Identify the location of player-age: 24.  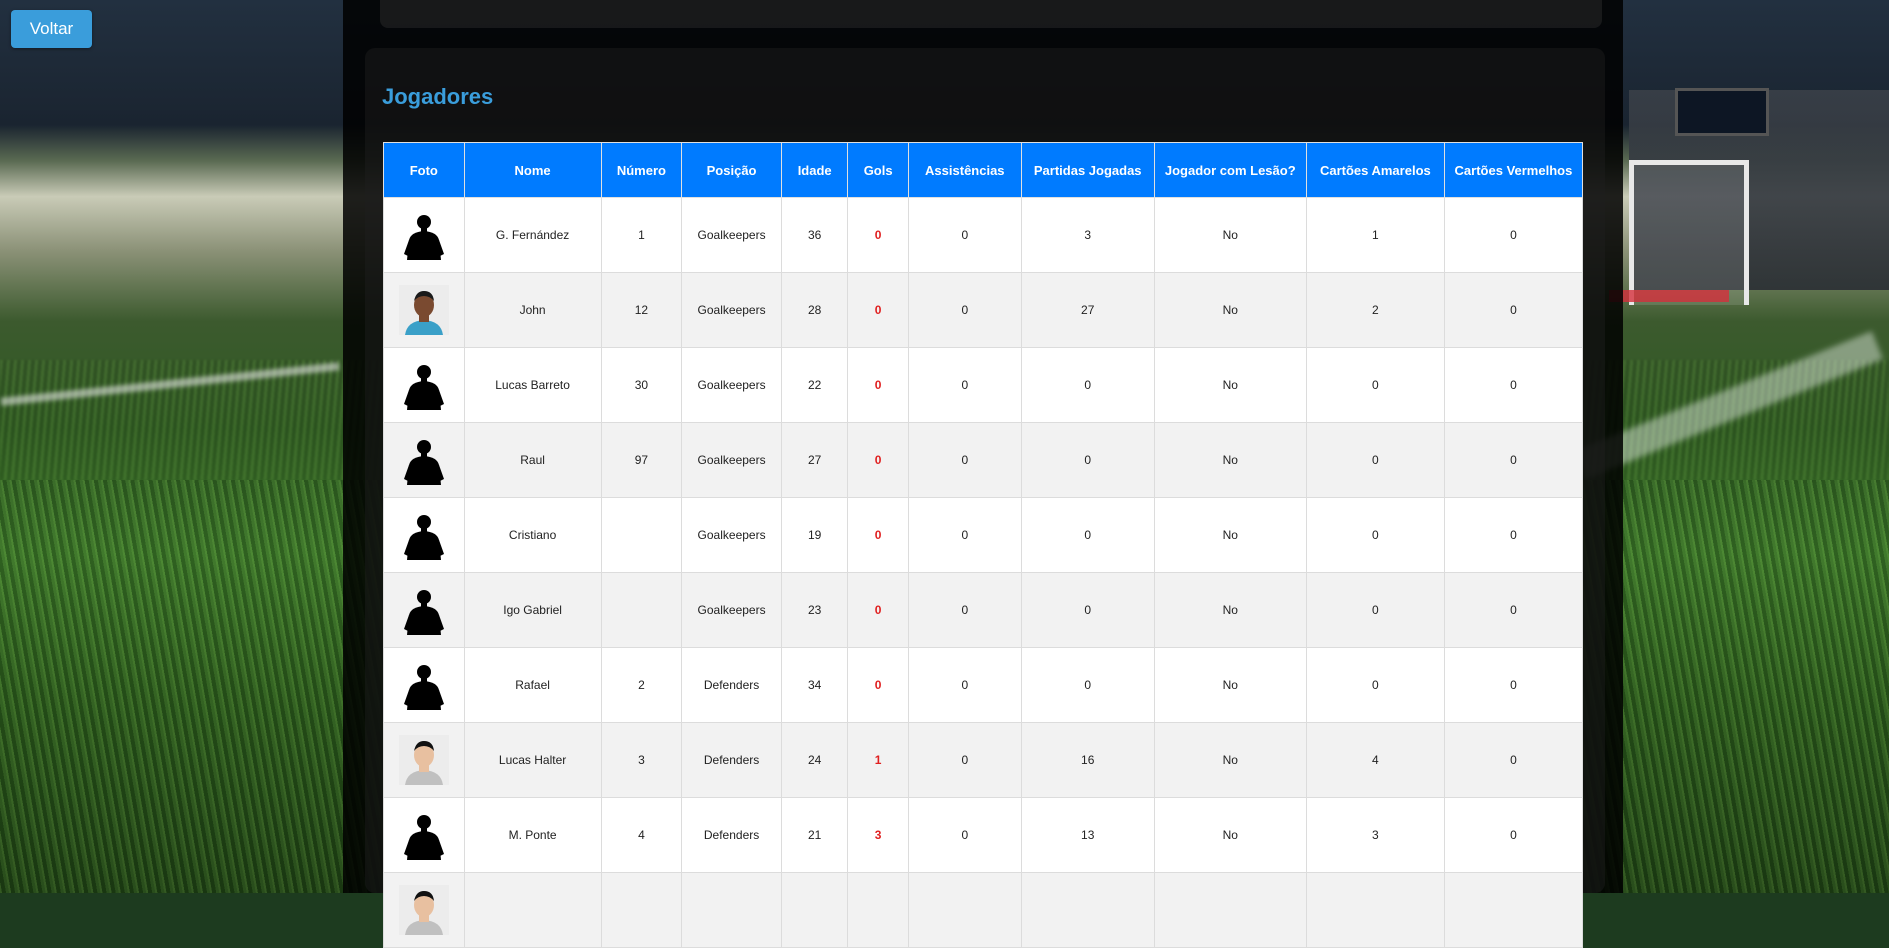
(814, 760).